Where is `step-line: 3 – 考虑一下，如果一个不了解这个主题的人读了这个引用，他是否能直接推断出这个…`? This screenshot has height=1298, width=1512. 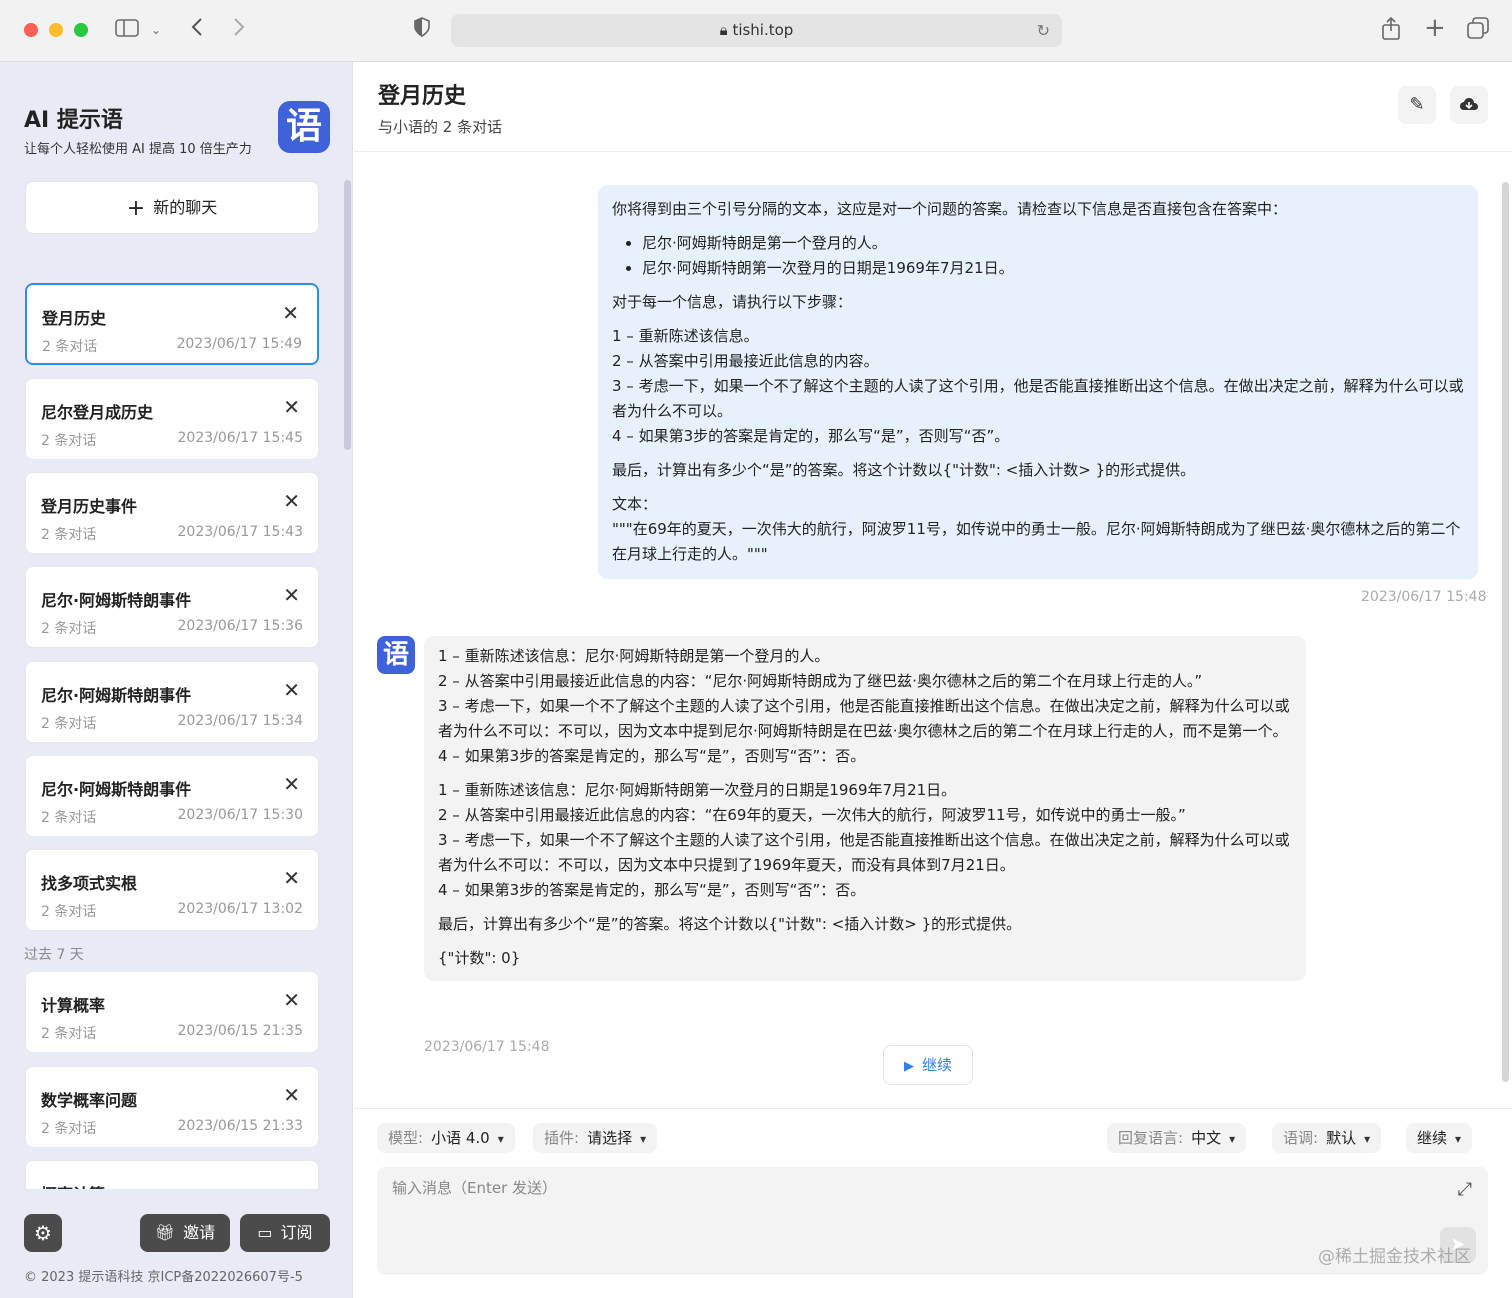
step-line: 3 – 考虑一下，如果一个不了解这个主题的人读了这个引用，他是否能直接推断出这个… is located at coordinates (1038, 398).